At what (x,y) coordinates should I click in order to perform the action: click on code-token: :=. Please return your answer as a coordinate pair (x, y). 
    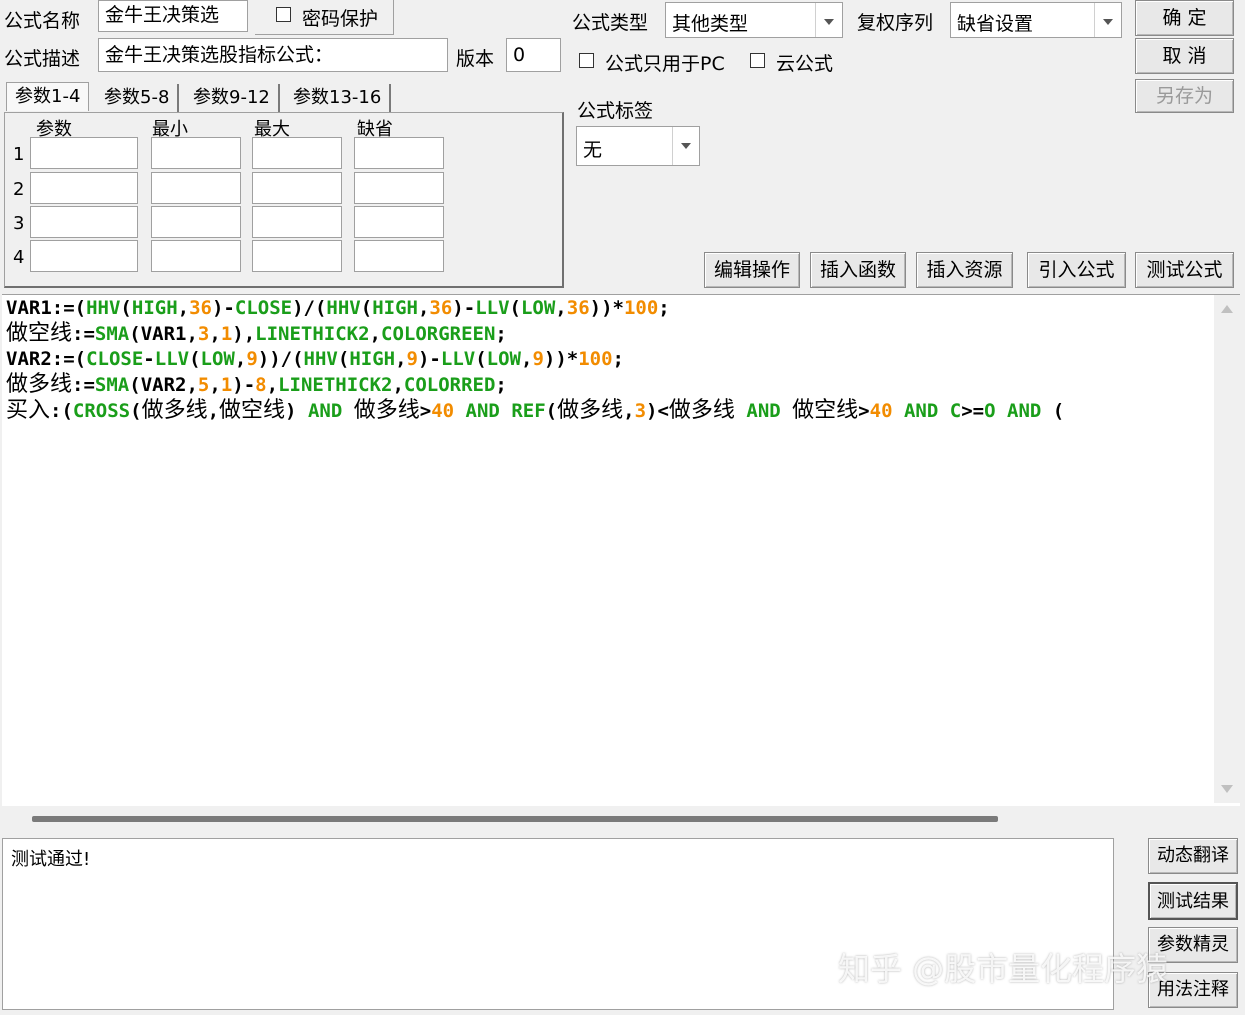
    Looking at the image, I should click on (83, 385).